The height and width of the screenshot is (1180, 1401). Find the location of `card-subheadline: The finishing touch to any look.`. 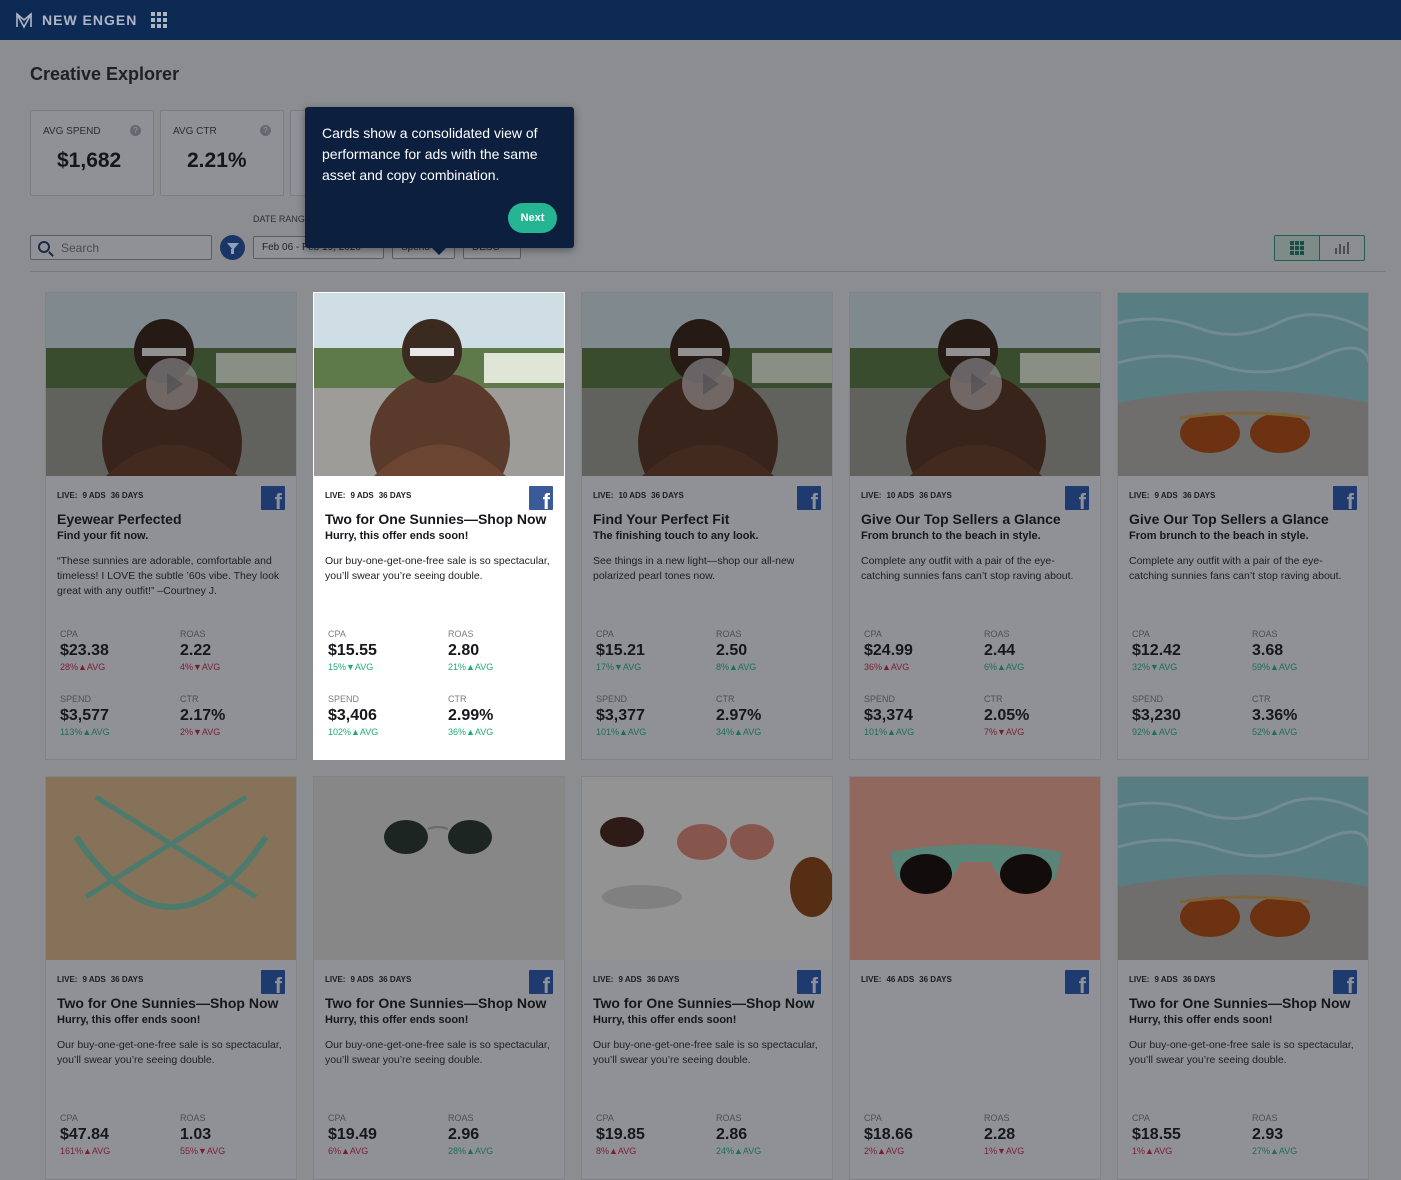

card-subheadline: The finishing touch to any look. is located at coordinates (676, 536).